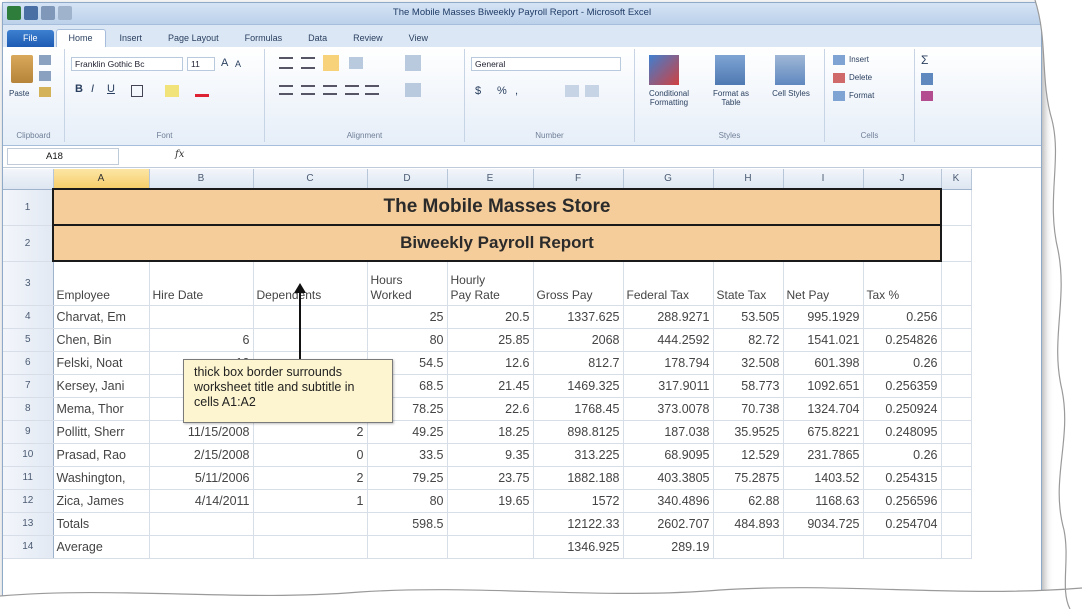 The image size is (1082, 609). Describe the element at coordinates (578, 455) in the screenshot. I see `data-cell: 313.225` at that location.